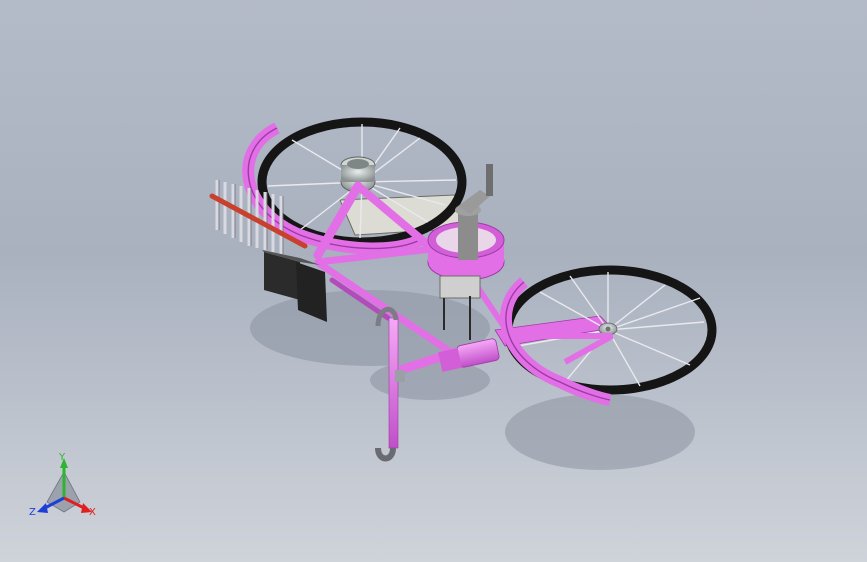 The height and width of the screenshot is (562, 867). What do you see at coordinates (32, 512) in the screenshot?
I see `z-axis-label: Z` at bounding box center [32, 512].